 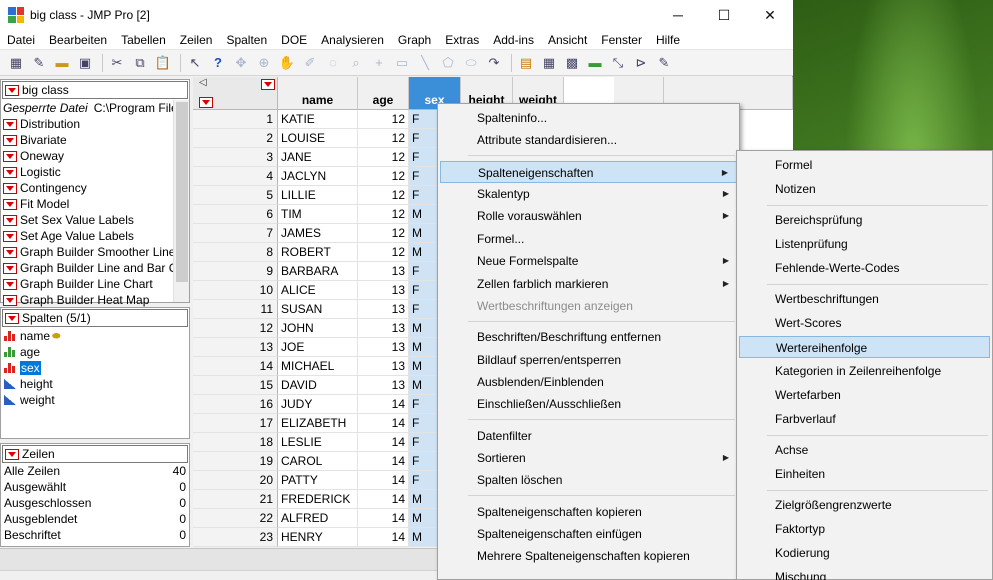 What do you see at coordinates (864, 244) in the screenshot?
I see `menu-item-listenprüfung: Listenprüfung` at bounding box center [864, 244].